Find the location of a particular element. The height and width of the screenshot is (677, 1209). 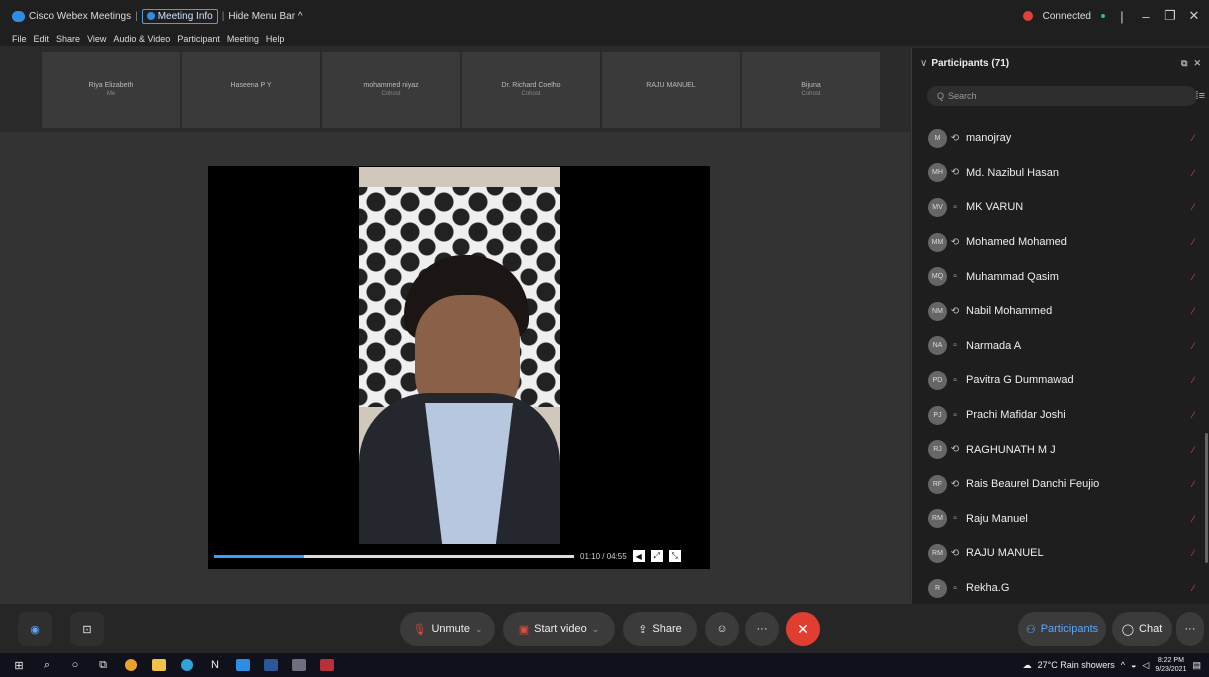

meeting-info-button: Meeting Info is located at coordinates (179, 16).